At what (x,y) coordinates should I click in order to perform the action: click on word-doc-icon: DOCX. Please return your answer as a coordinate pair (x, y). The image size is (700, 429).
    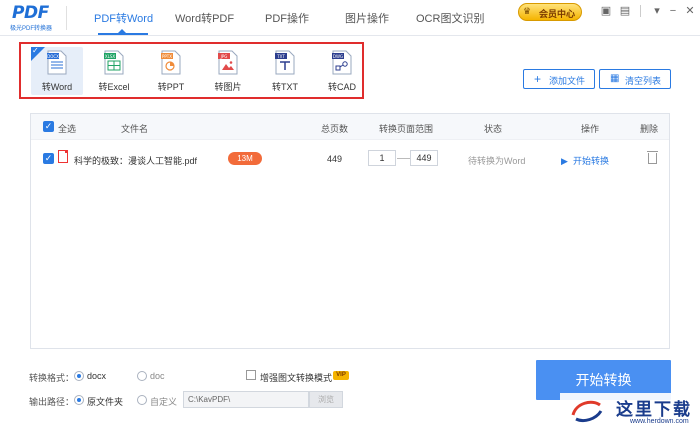
    Looking at the image, I should click on (57, 62).